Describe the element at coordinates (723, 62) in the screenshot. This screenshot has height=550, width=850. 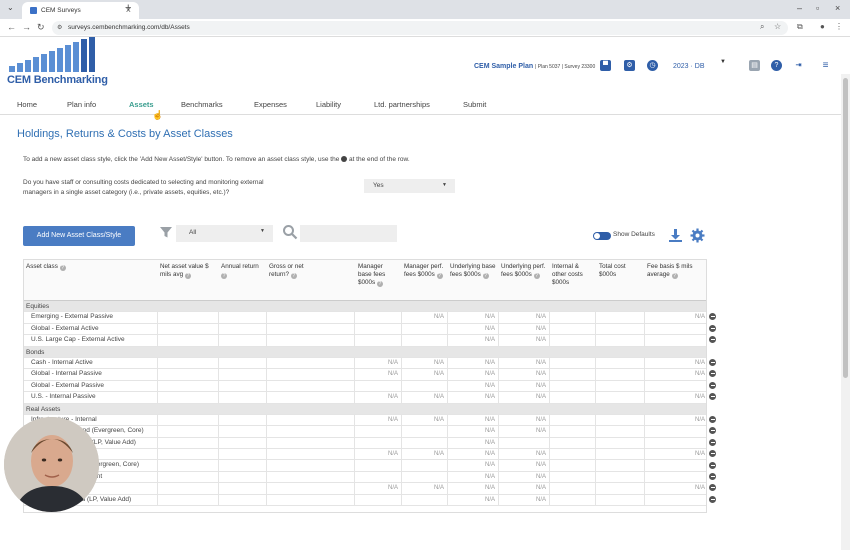
I see `year-dropdown-arrow-icon: ▼` at that location.